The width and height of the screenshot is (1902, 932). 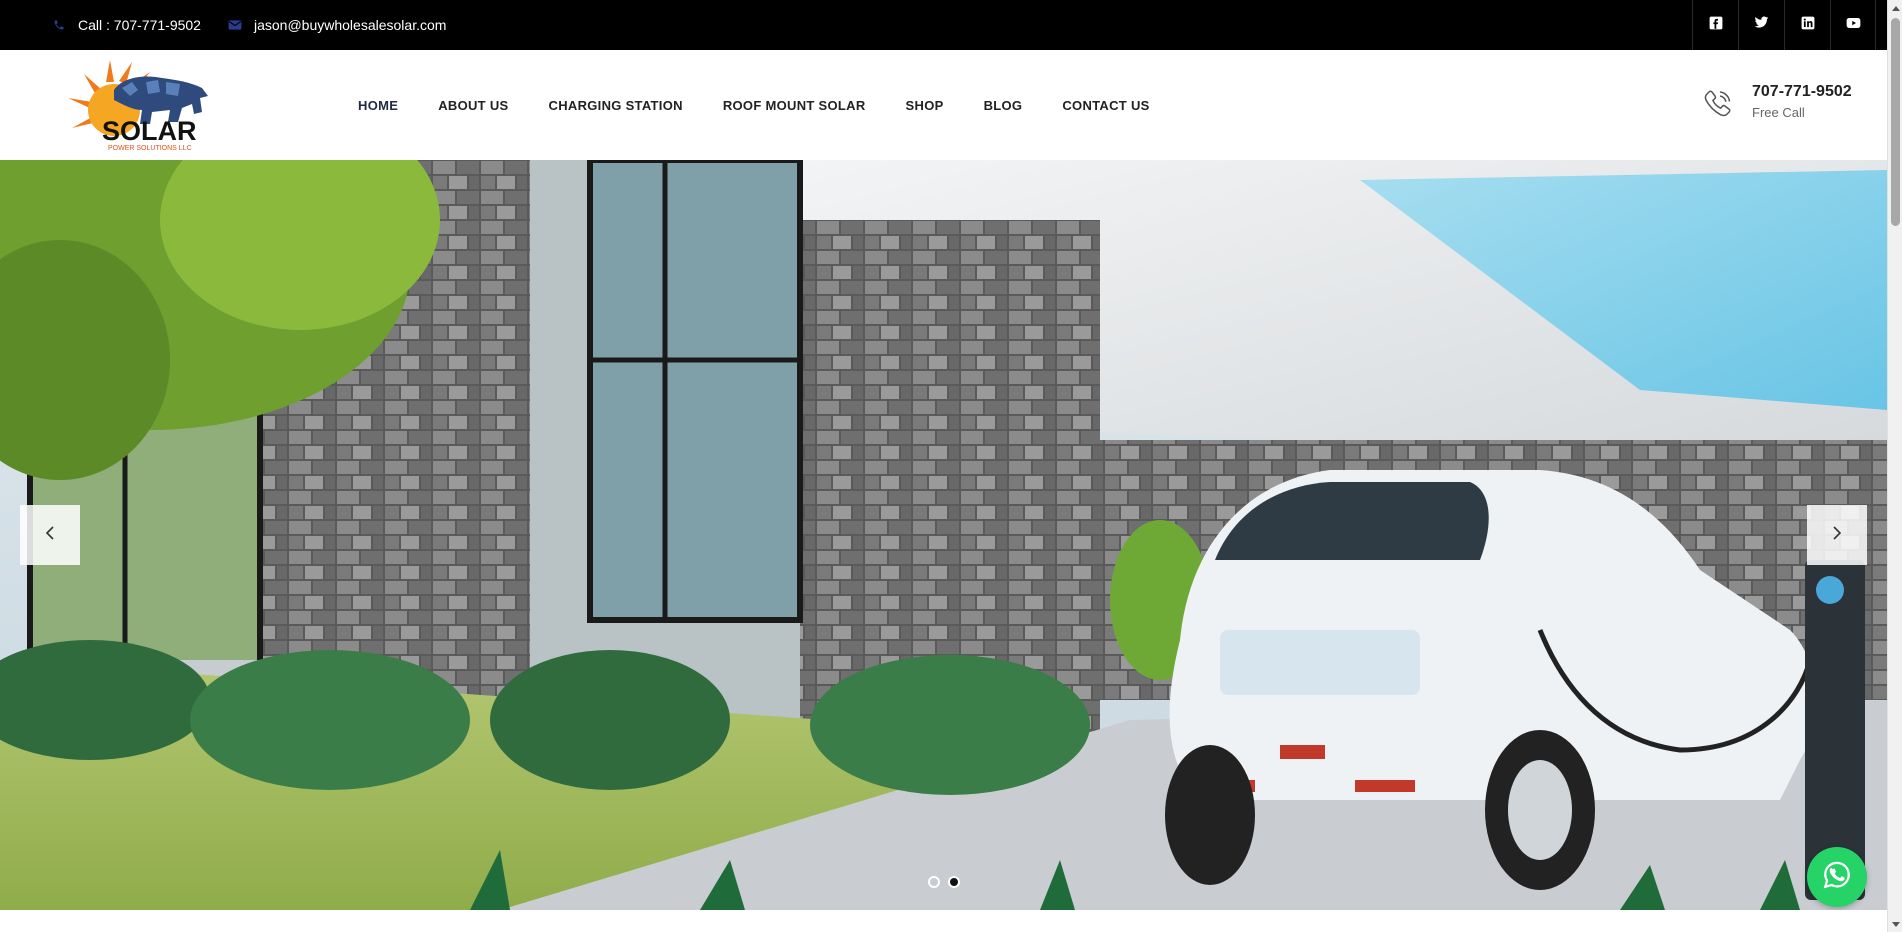 I want to click on facebook-link, so click(x=1715, y=25).